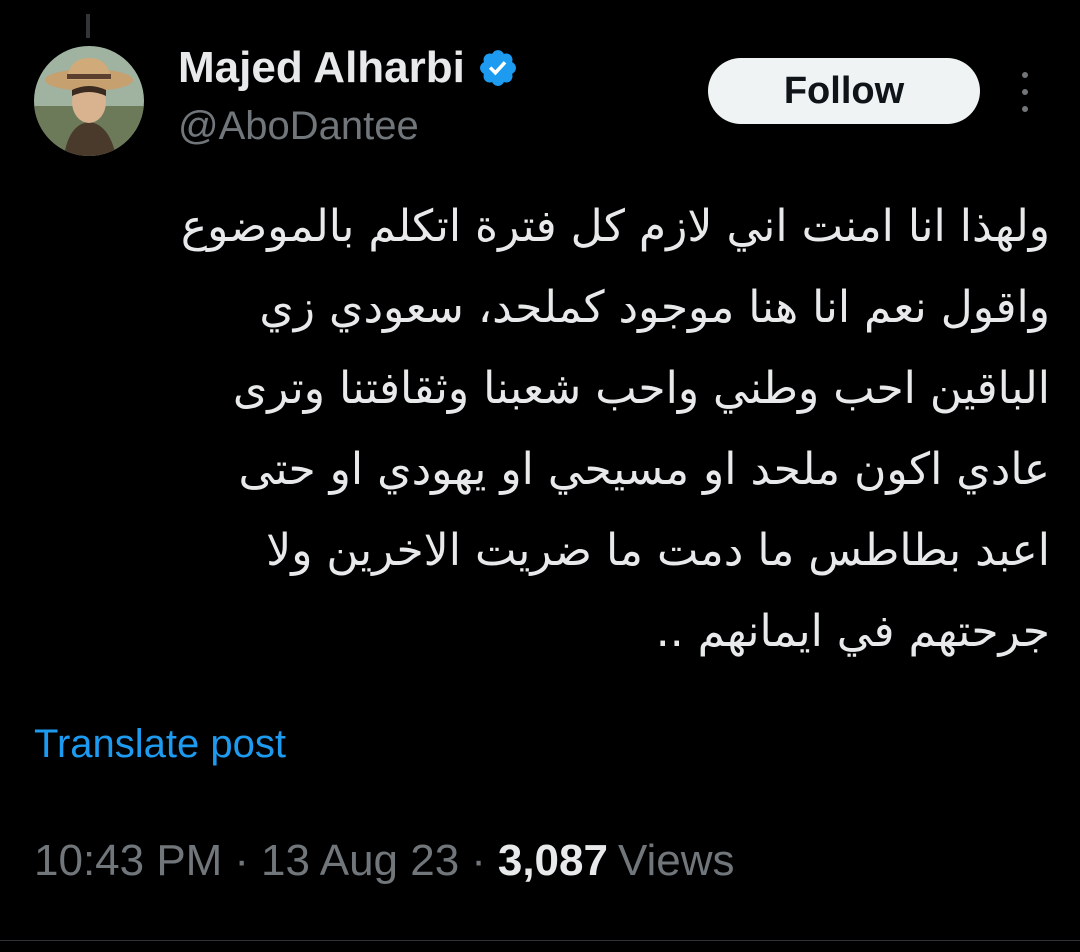 This screenshot has width=1080, height=952. I want to click on views-label: Views, so click(676, 861).